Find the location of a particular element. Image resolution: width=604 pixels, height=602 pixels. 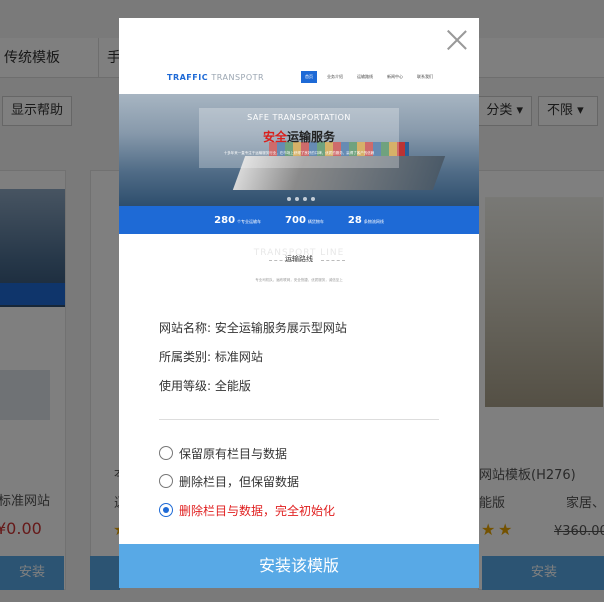

stat-number: 280 is located at coordinates (225, 220).